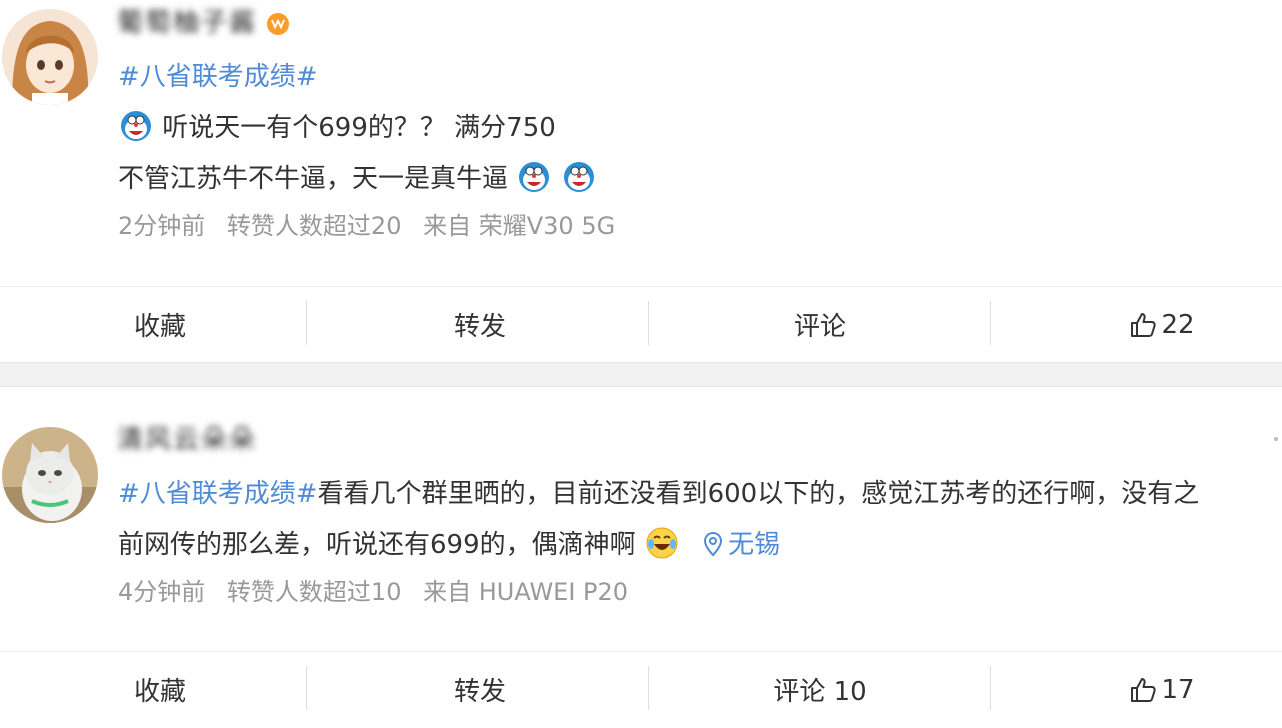 Image resolution: width=1282 pixels, height=728 pixels. I want to click on vip-badge-icon, so click(278, 24).